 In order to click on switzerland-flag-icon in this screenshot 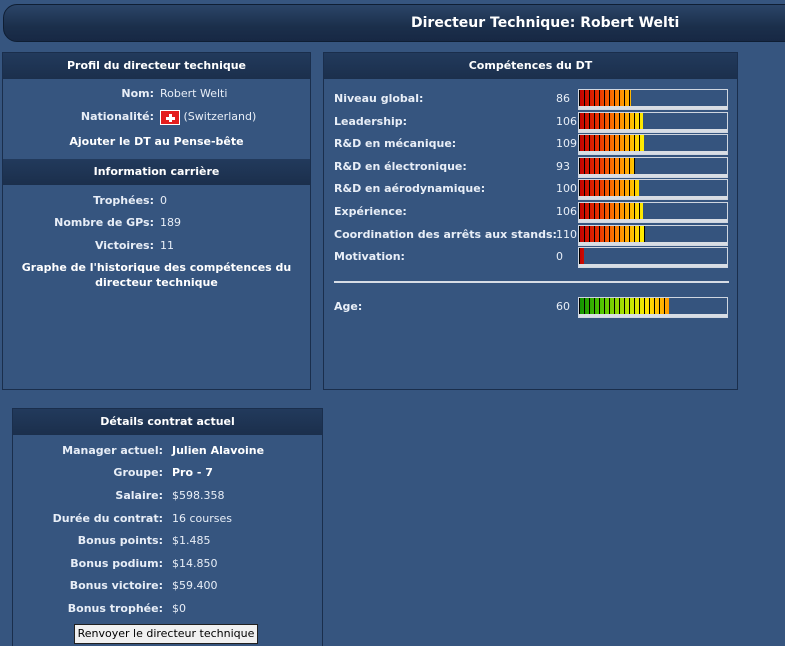, I will do `click(170, 117)`.